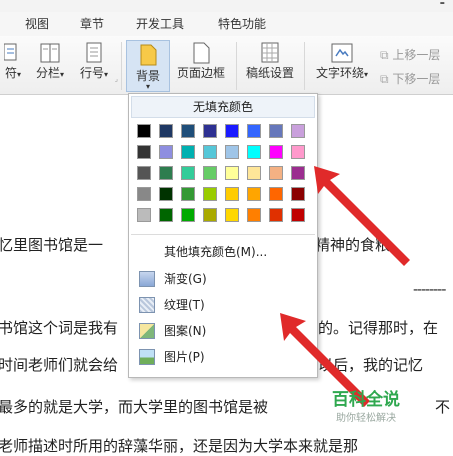 Image resolution: width=453 pixels, height=456 pixels. What do you see at coordinates (339, 73) in the screenshot?
I see `text-wrap-label: 文字环绕` at bounding box center [339, 73].